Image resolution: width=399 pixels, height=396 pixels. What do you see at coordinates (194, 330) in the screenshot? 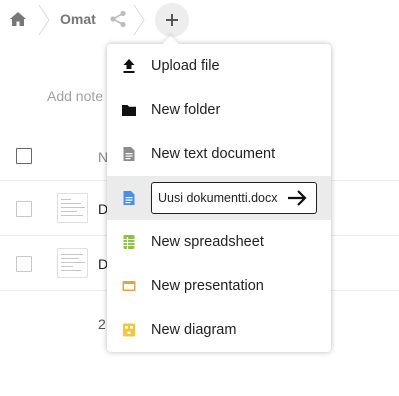
I see `menu-item-label: New diagram` at bounding box center [194, 330].